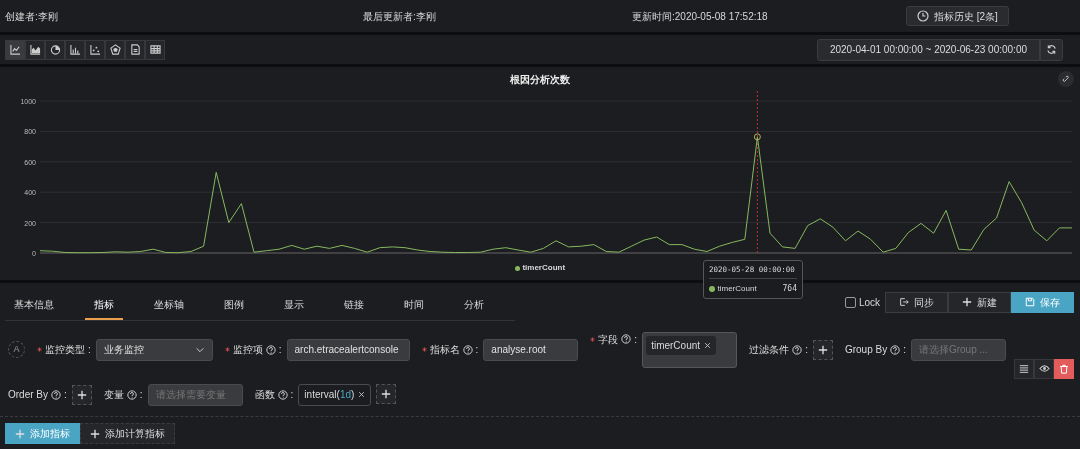 The height and width of the screenshot is (449, 1080). Describe the element at coordinates (608, 339) in the screenshot. I see `label-text: 字段` at that location.